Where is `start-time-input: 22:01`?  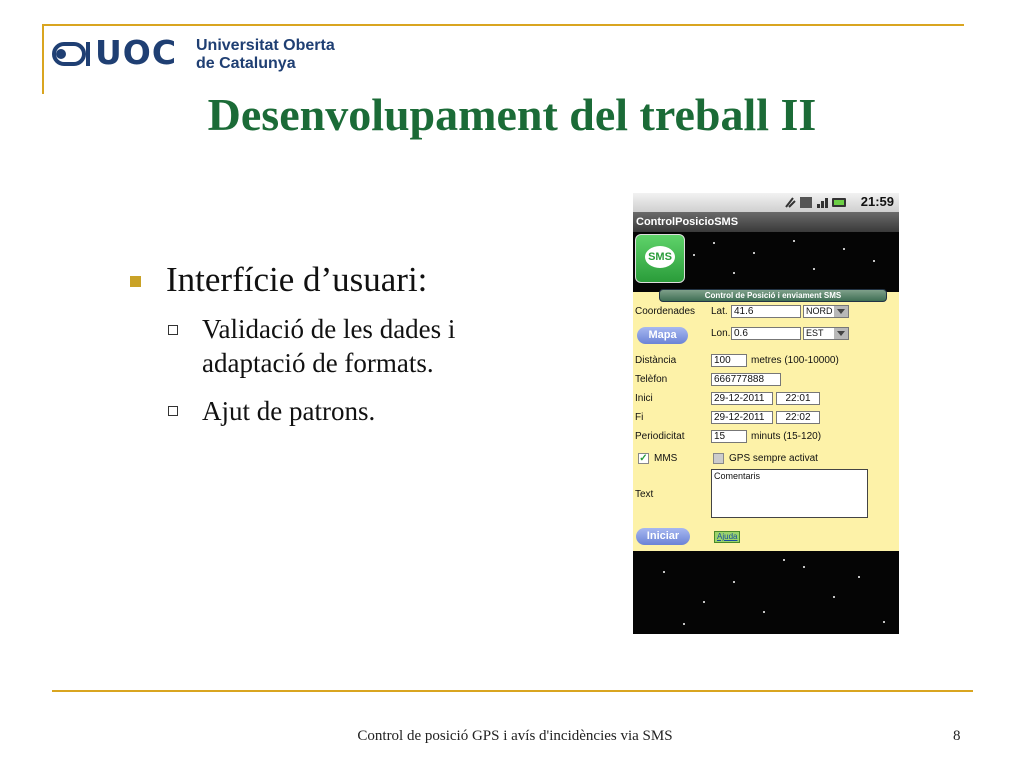
start-time-input: 22:01 is located at coordinates (798, 398).